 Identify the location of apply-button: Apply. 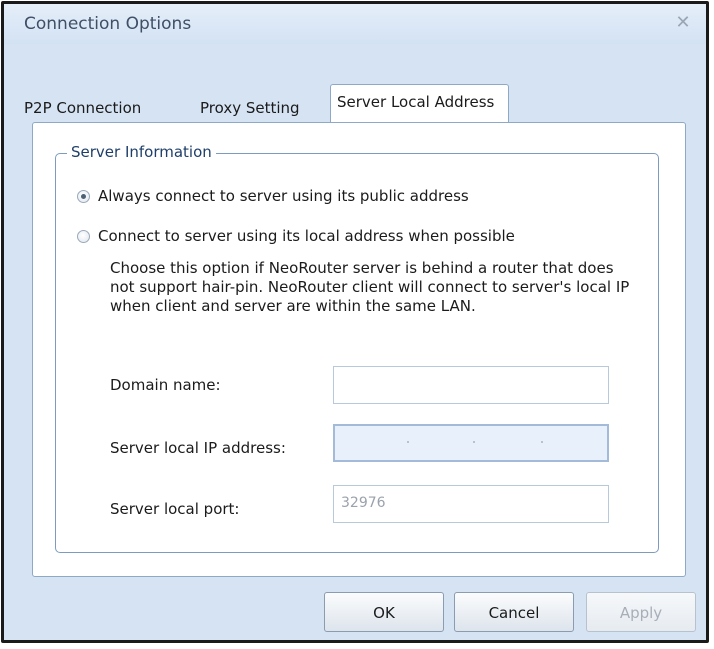
(641, 612).